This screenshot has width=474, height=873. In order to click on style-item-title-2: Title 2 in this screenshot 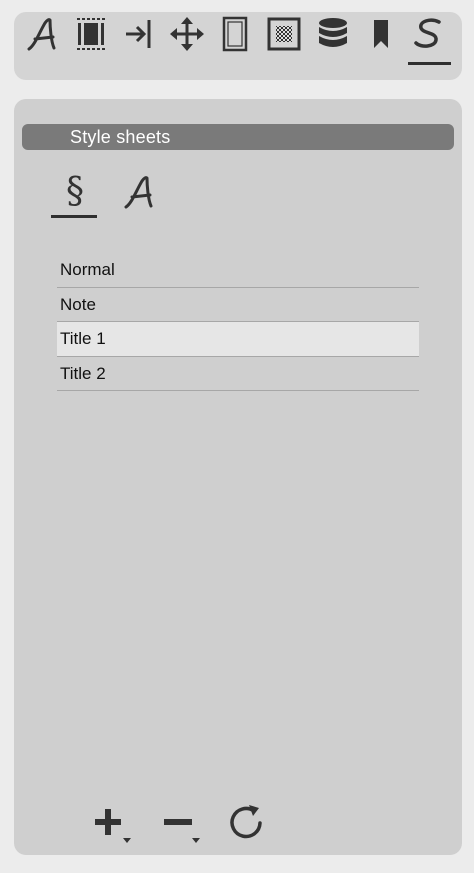, I will do `click(238, 374)`.